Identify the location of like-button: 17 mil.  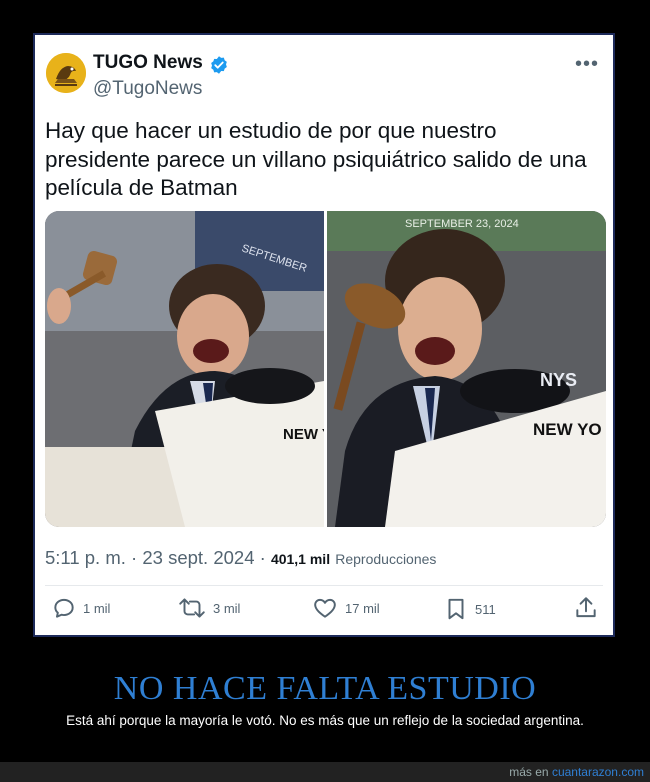
(345, 608).